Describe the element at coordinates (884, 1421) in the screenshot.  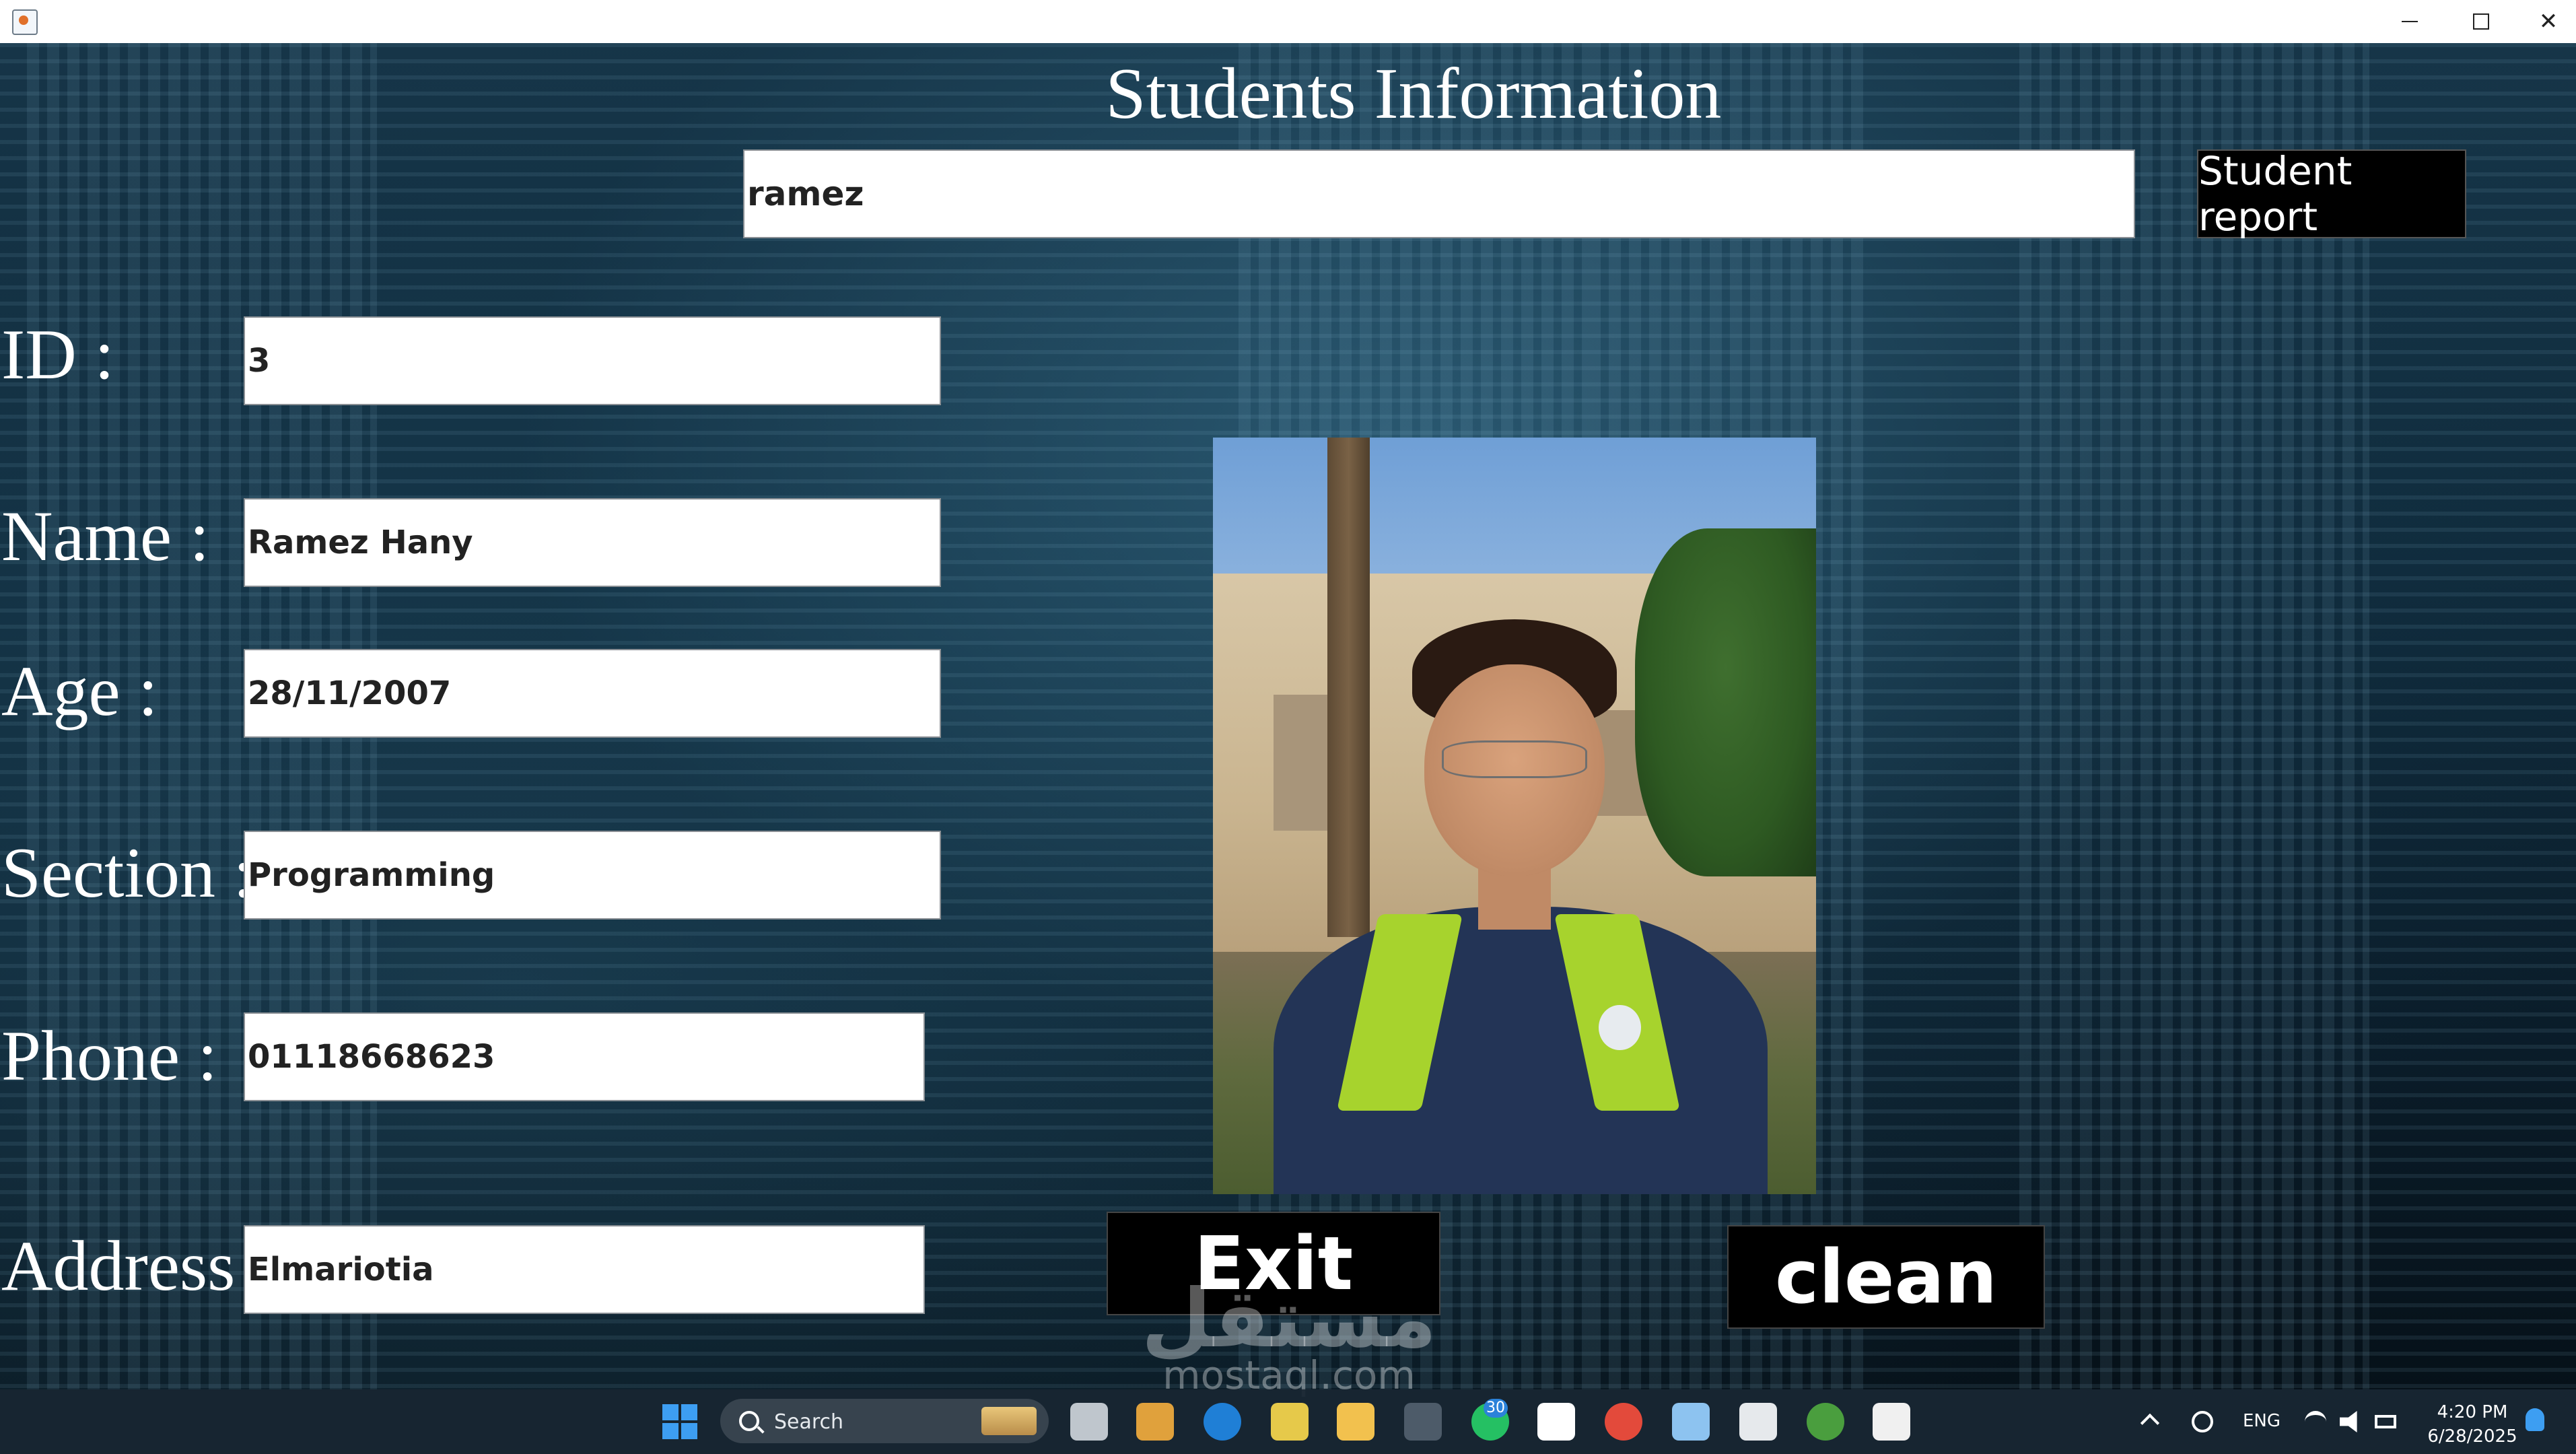
I see `taskbar-search: Search` at that location.